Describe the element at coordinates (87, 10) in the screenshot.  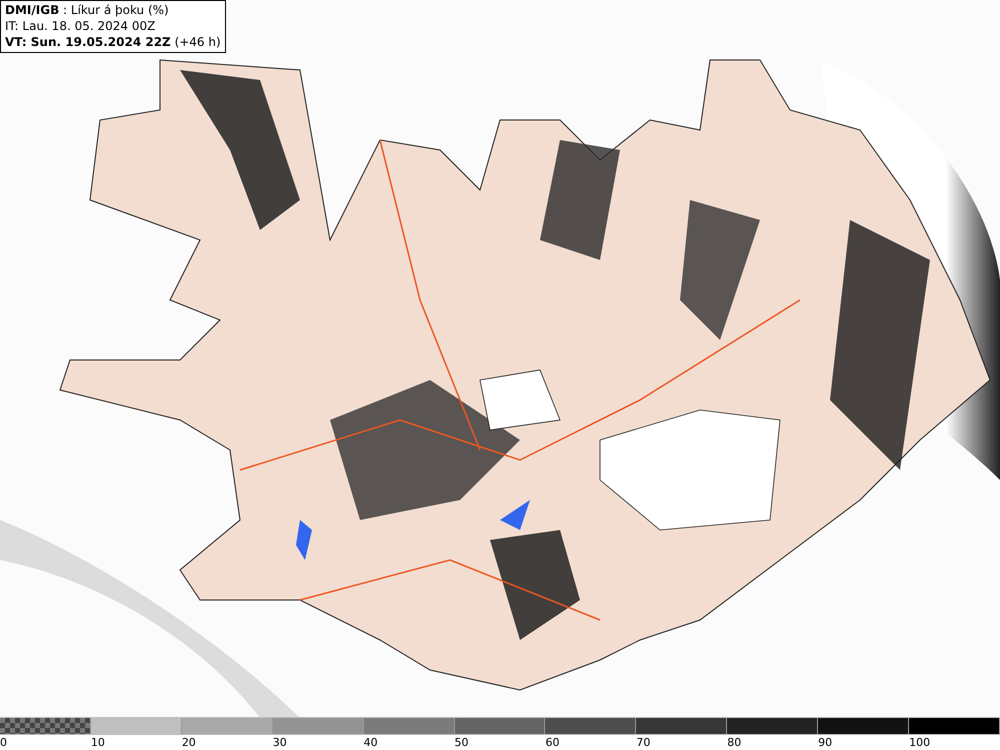
I see `map-title: DMI/IGB : Líkur á þoku (%)` at that location.